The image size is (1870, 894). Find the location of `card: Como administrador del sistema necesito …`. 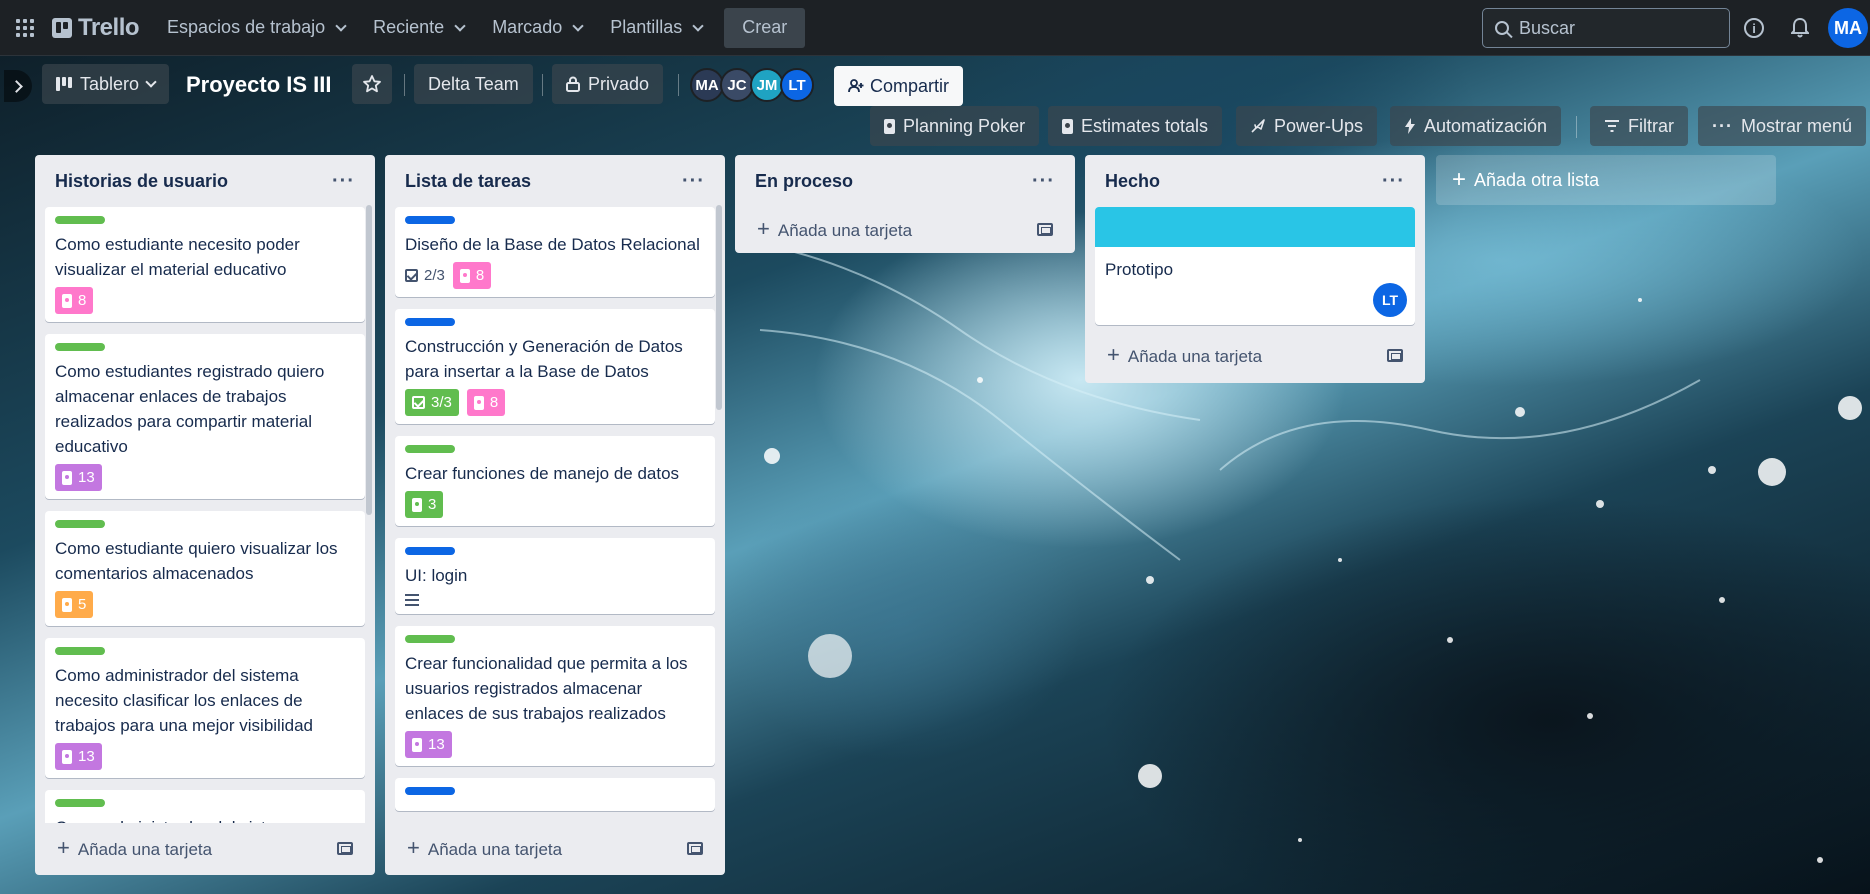

card: Como administrador del sistema necesito … is located at coordinates (205, 708).